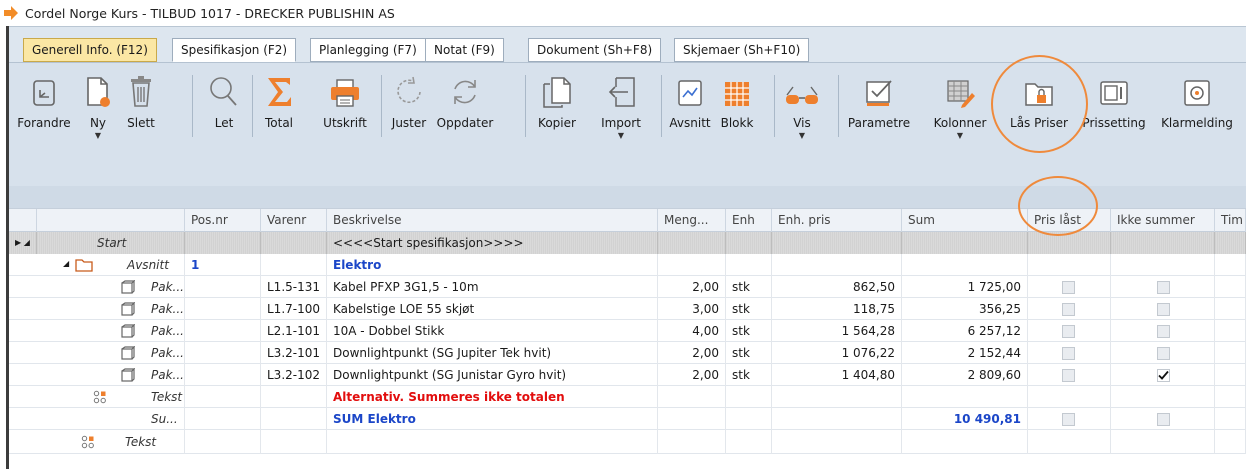 The image size is (1246, 469). Describe the element at coordinates (1230, 220) in the screenshot. I see `header-tim: Tim` at that location.